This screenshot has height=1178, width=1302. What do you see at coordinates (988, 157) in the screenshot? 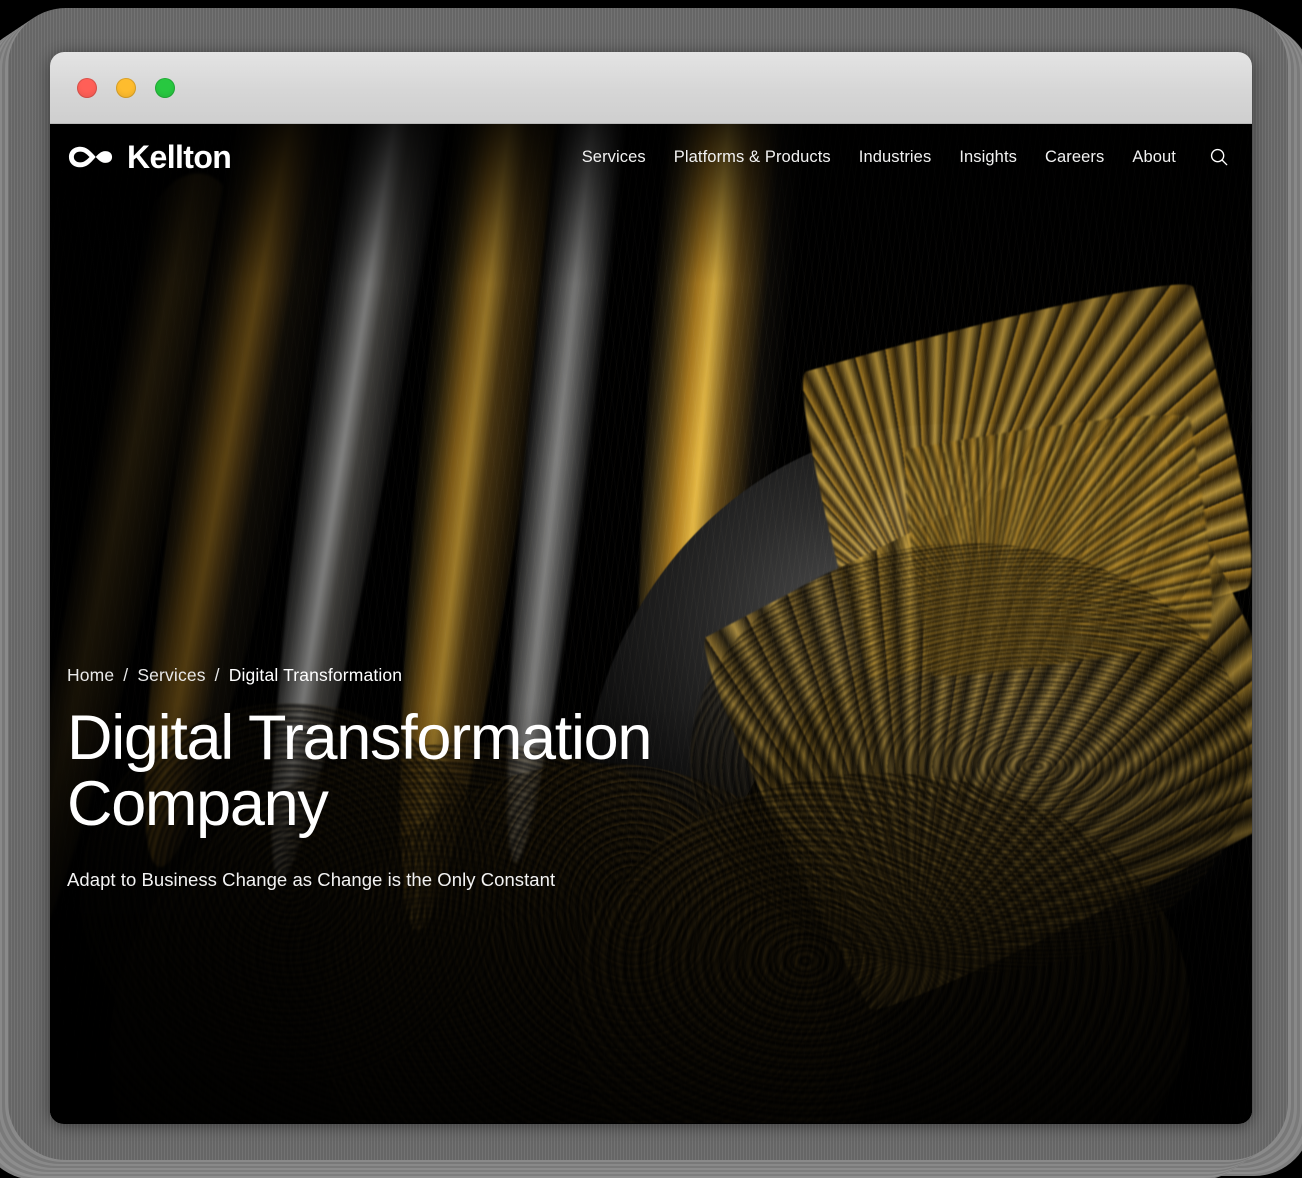
I see `nav-item-insights: Insights` at bounding box center [988, 157].